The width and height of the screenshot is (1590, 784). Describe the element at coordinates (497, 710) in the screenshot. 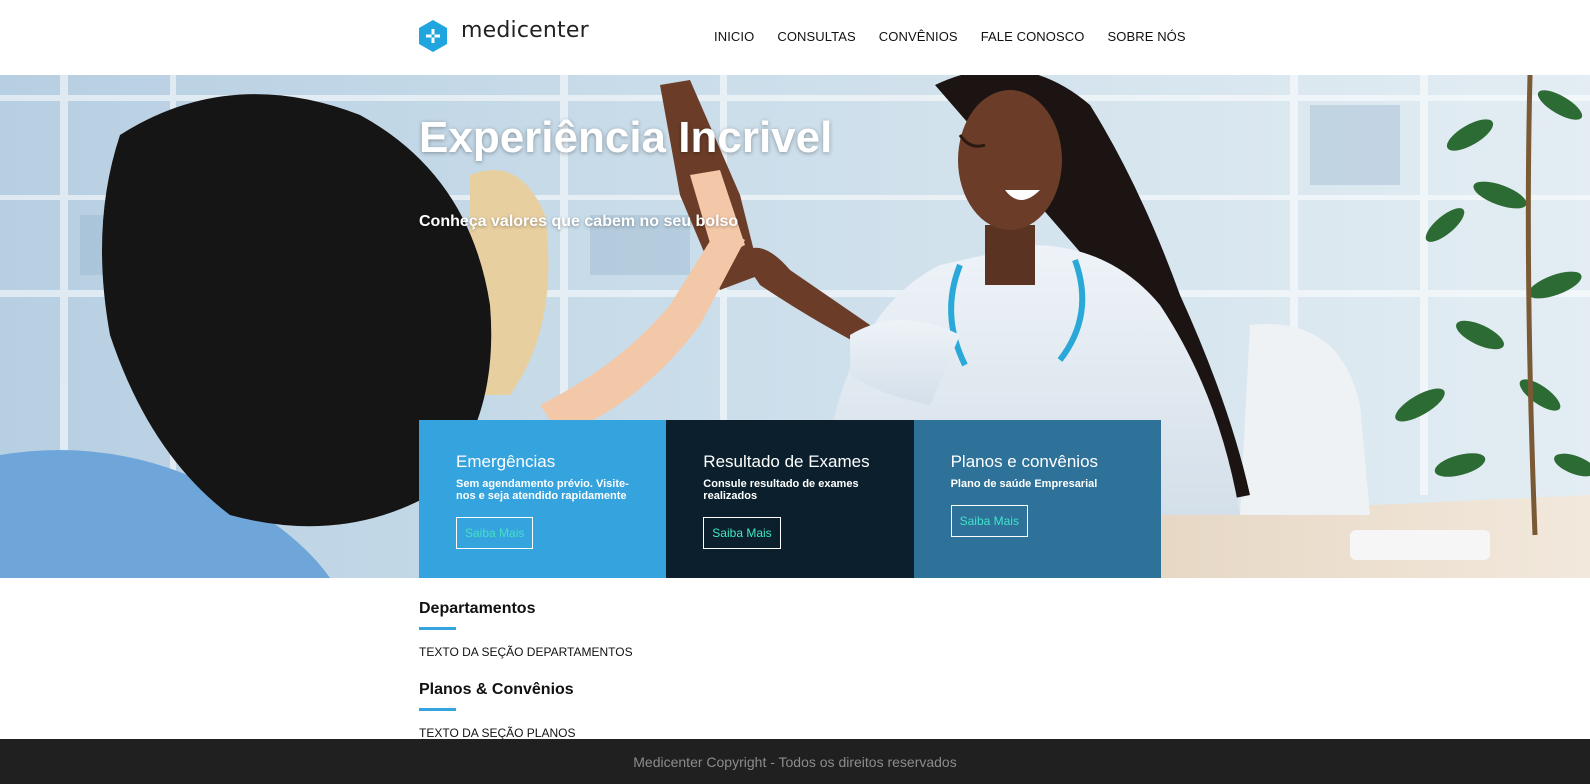

I see `section-planos: Planos & Convênios TEXTO DA SEÇÃO PLANOS` at that location.